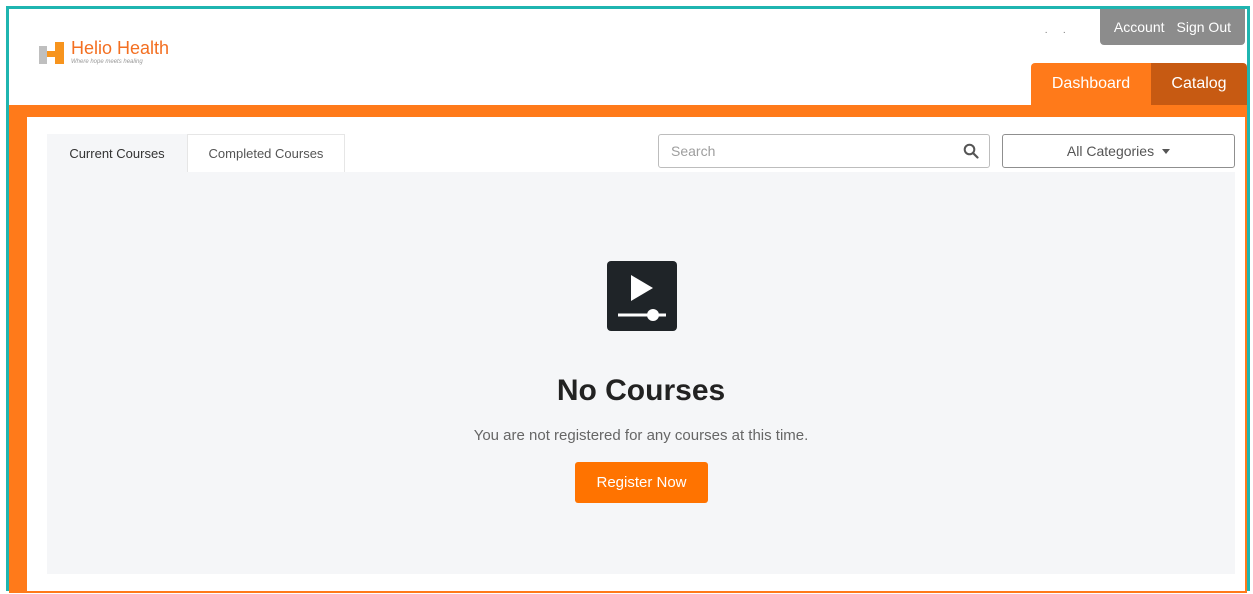 This screenshot has height=594, width=1253. I want to click on search-icon, so click(971, 151).